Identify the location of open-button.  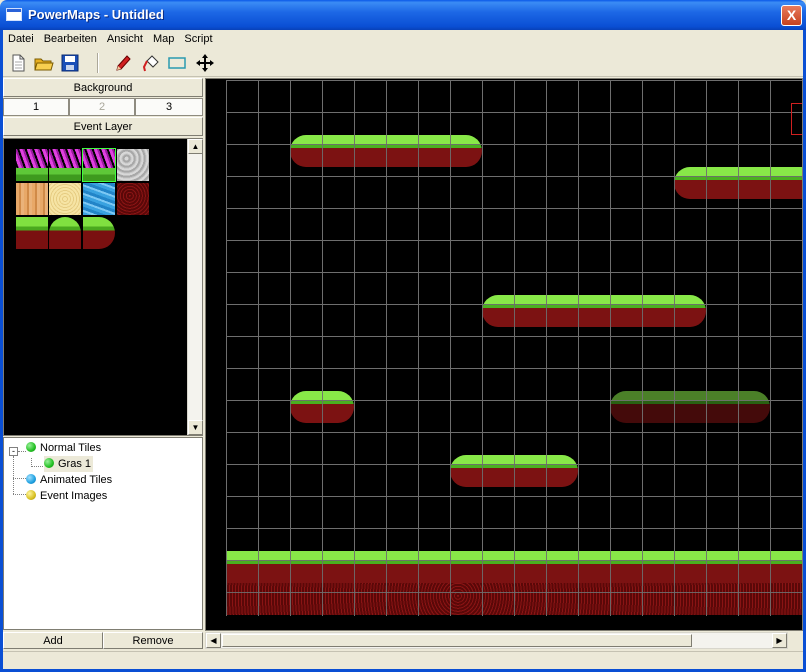
(44, 63).